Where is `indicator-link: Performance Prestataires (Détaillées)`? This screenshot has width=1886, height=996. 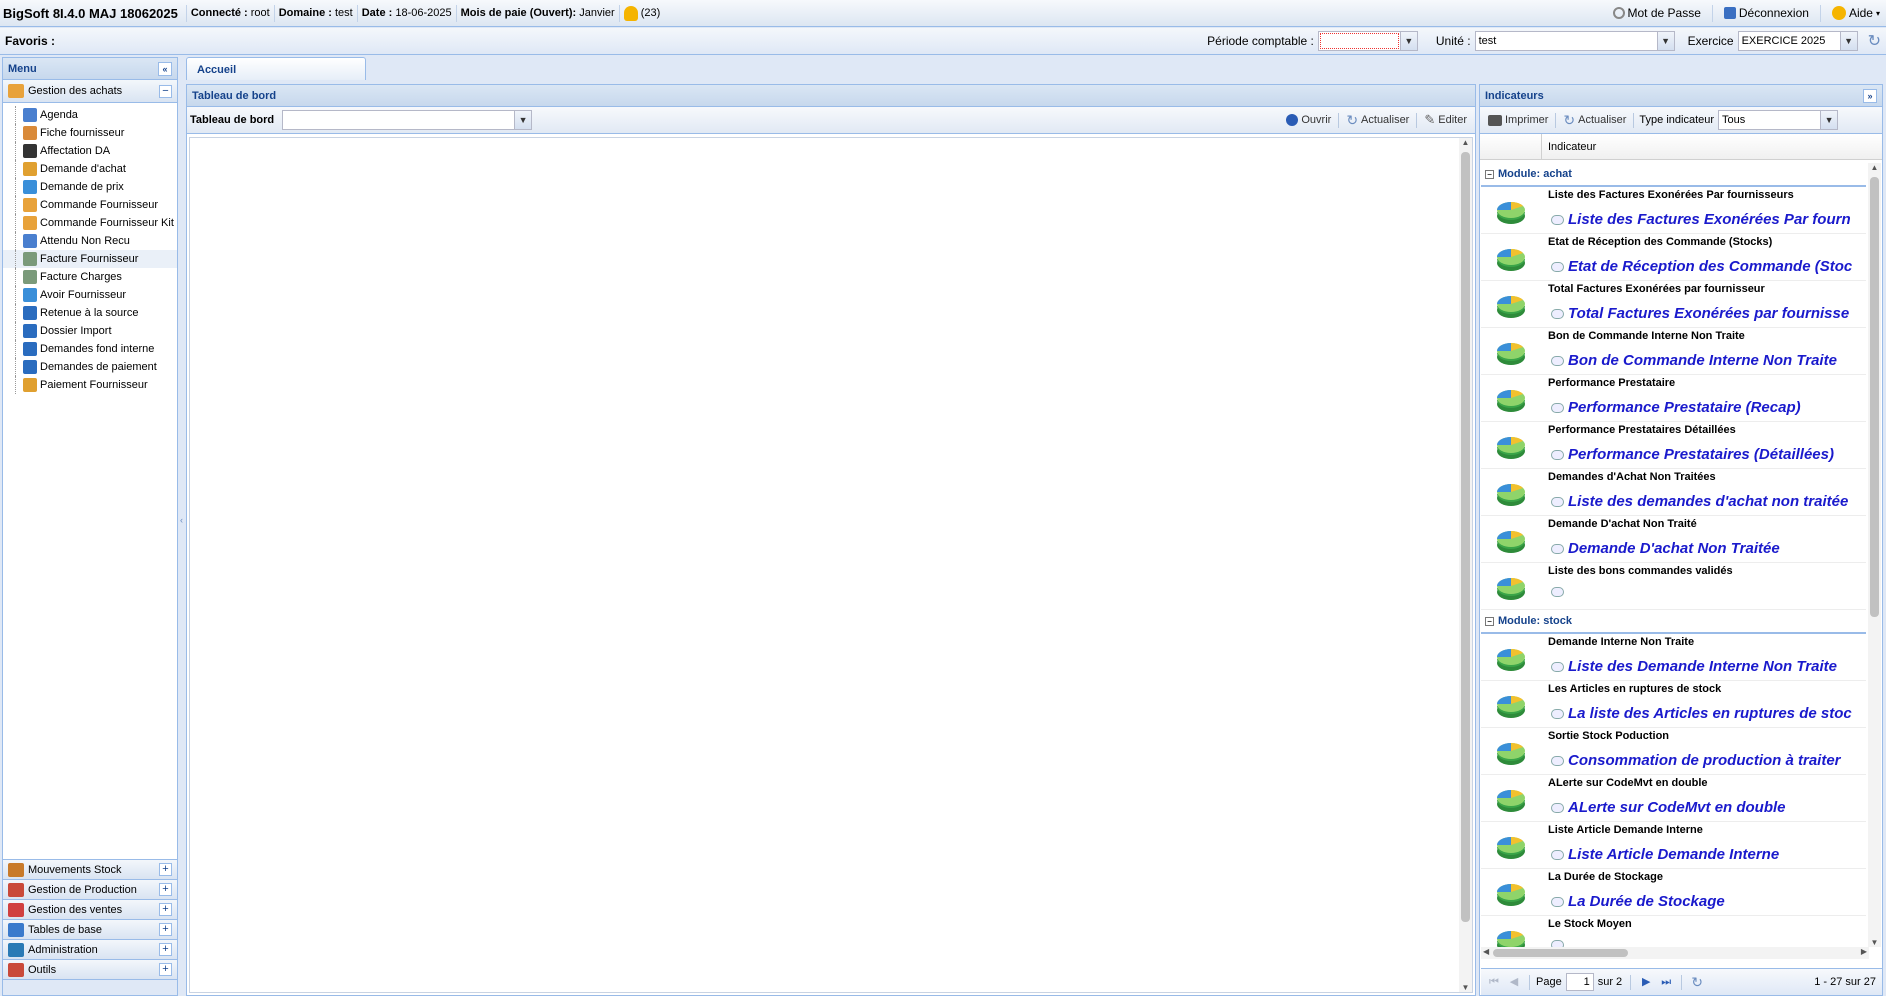
indicator-link: Performance Prestataires (Détaillées) is located at coordinates (1692, 454).